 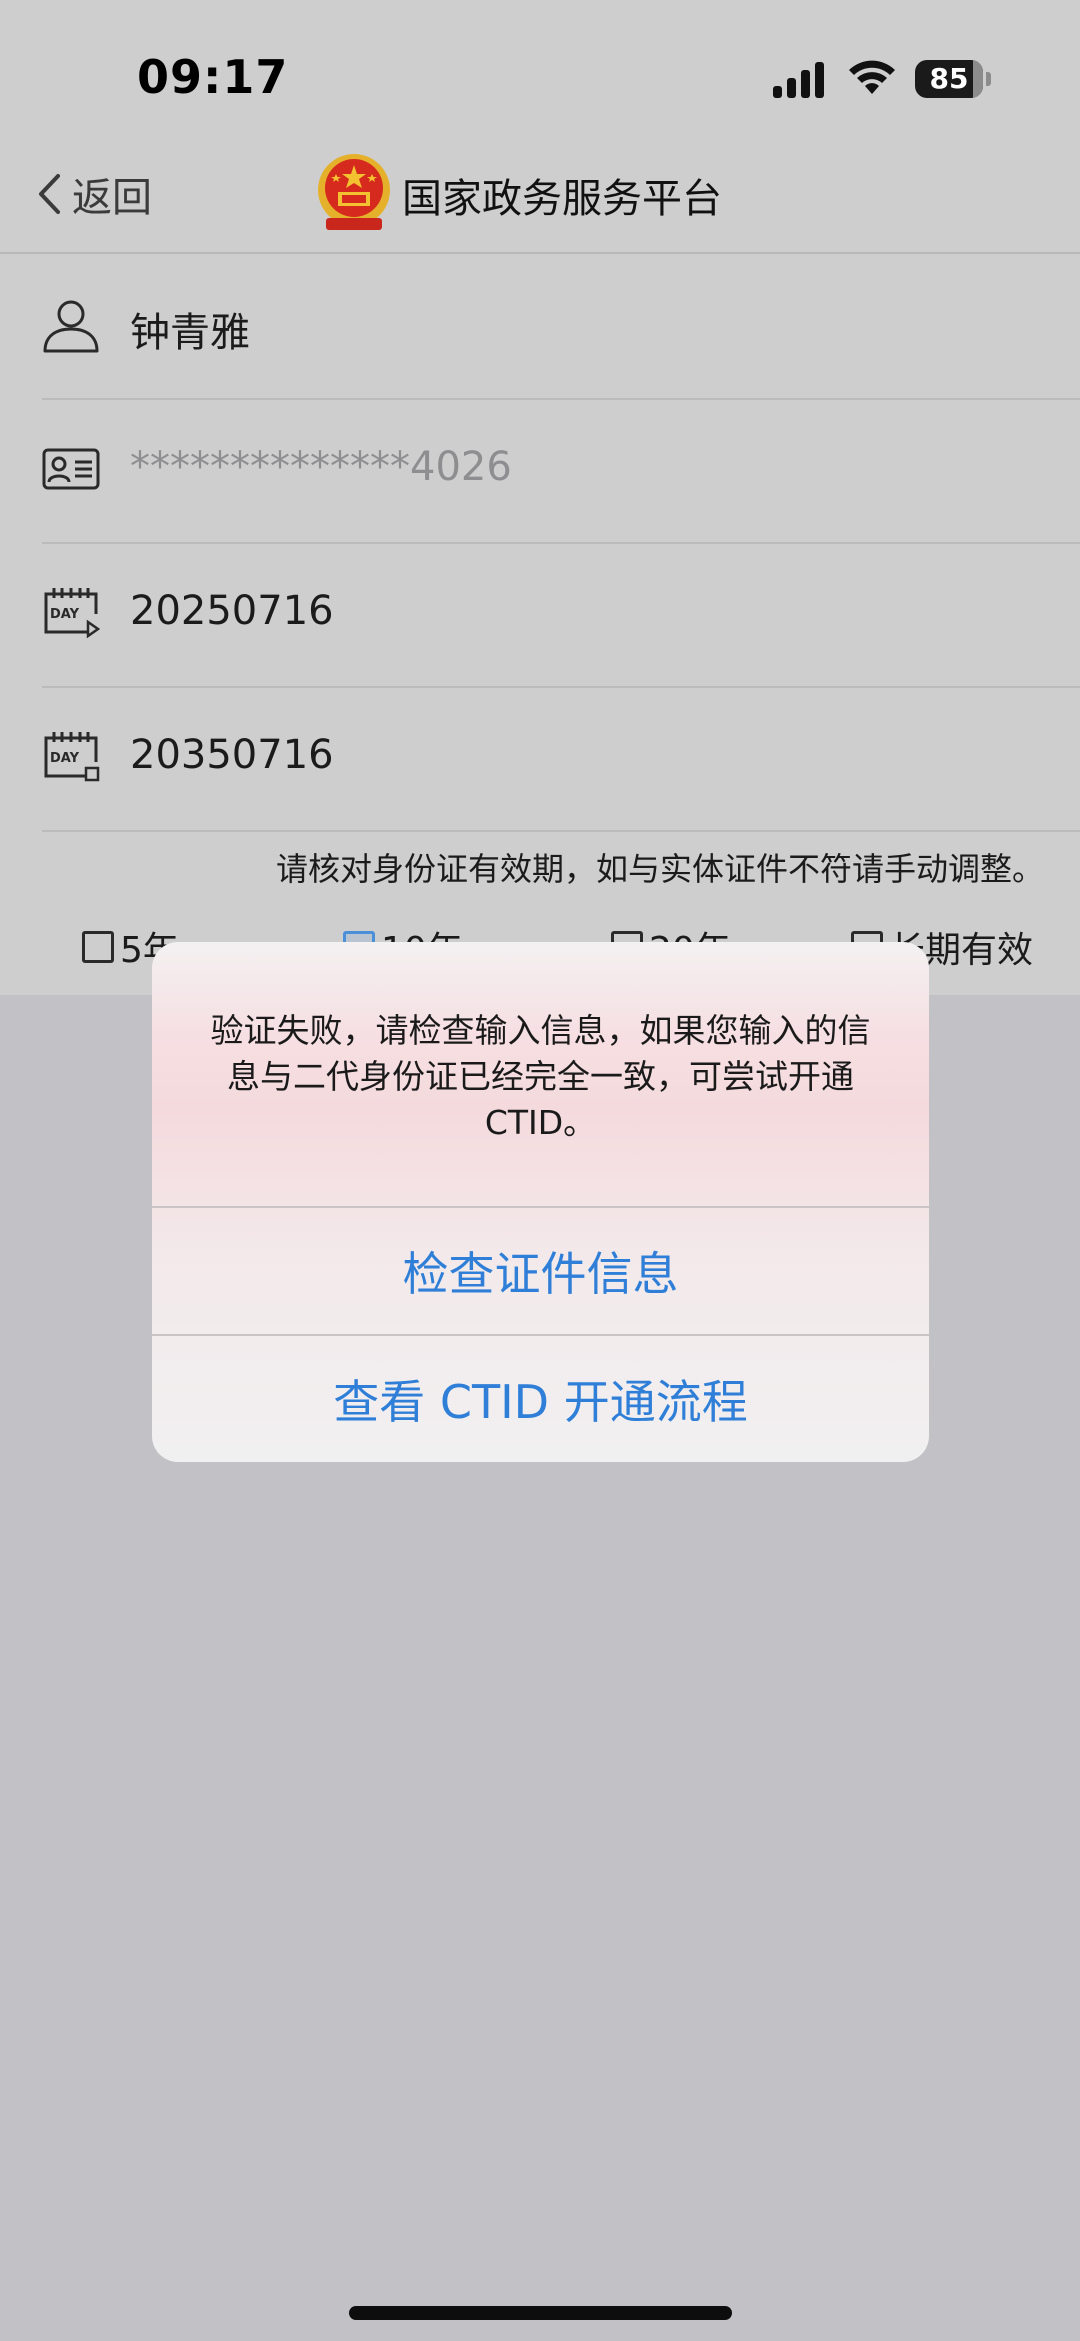 I want to click on id-card-icon, so click(x=71, y=469).